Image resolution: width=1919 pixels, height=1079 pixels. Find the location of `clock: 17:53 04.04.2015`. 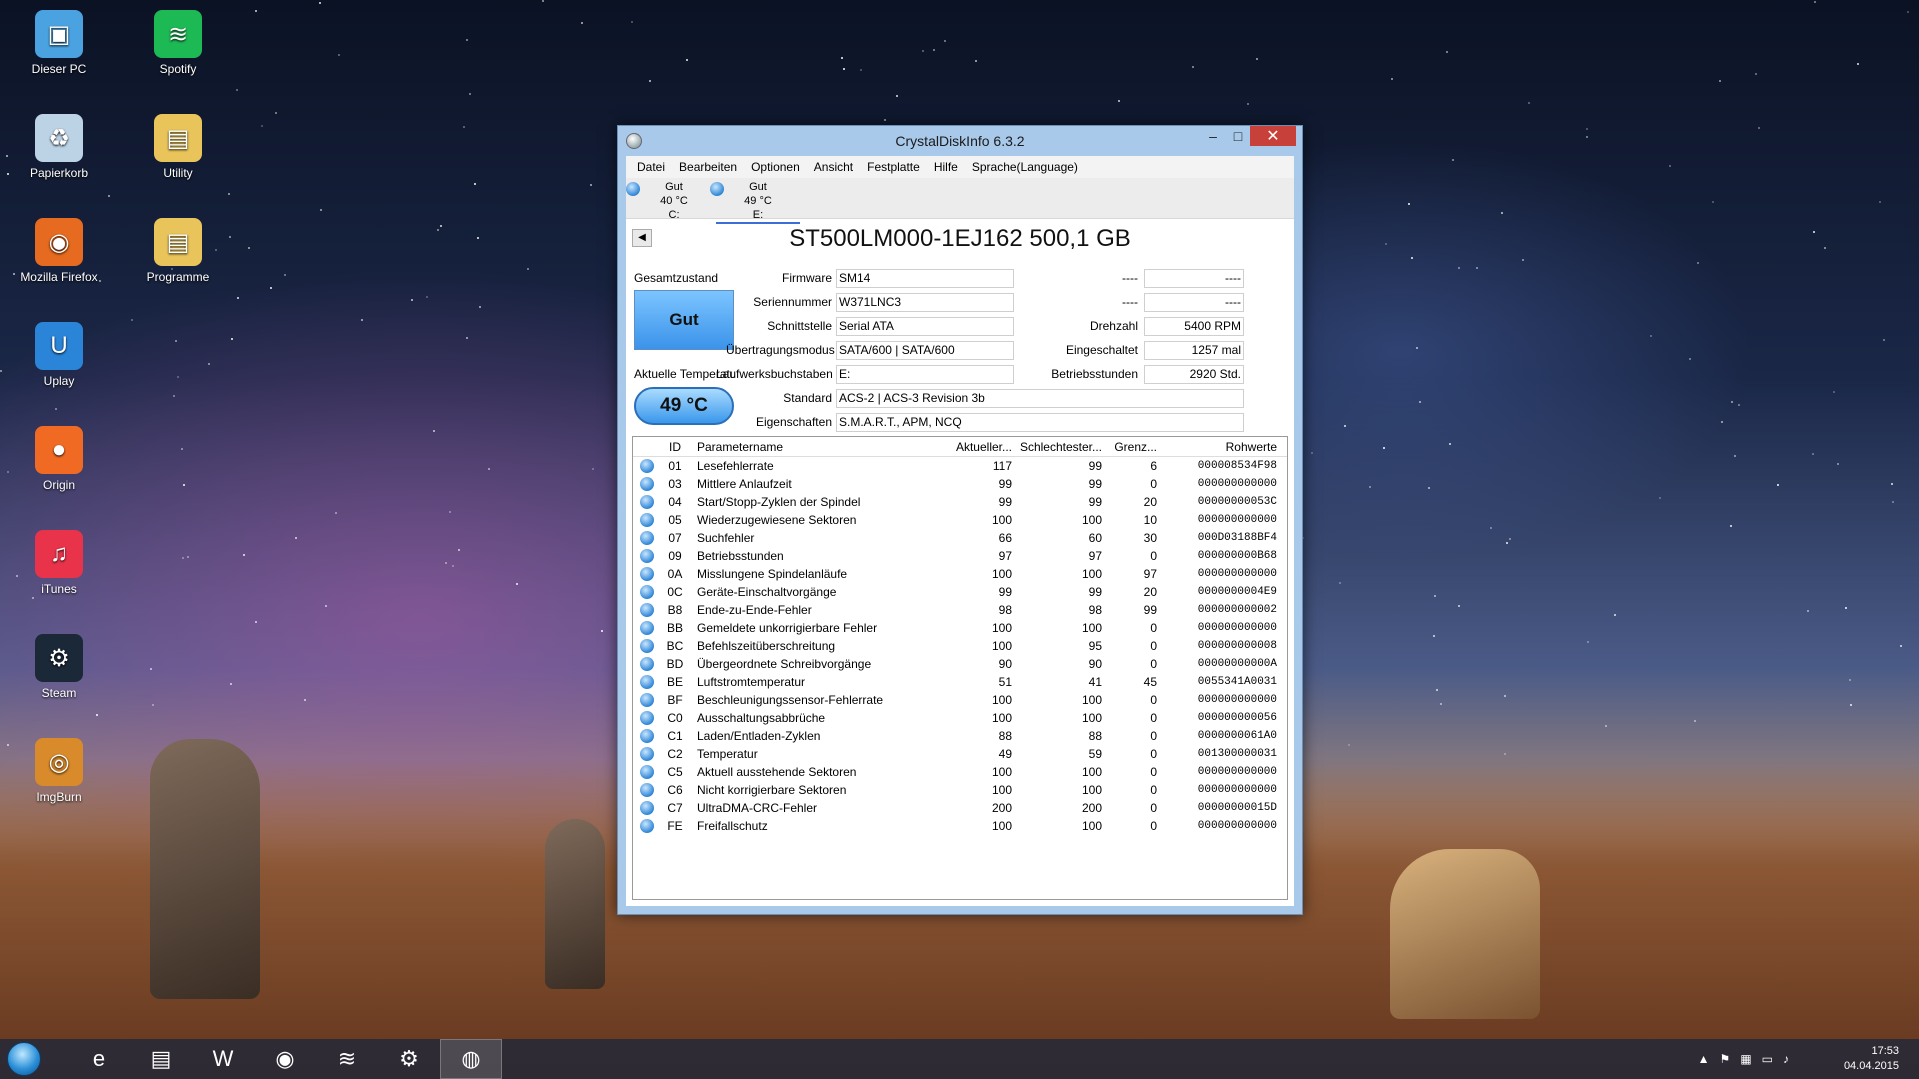

clock: 17:53 04.04.2015 is located at coordinates (1871, 1059).